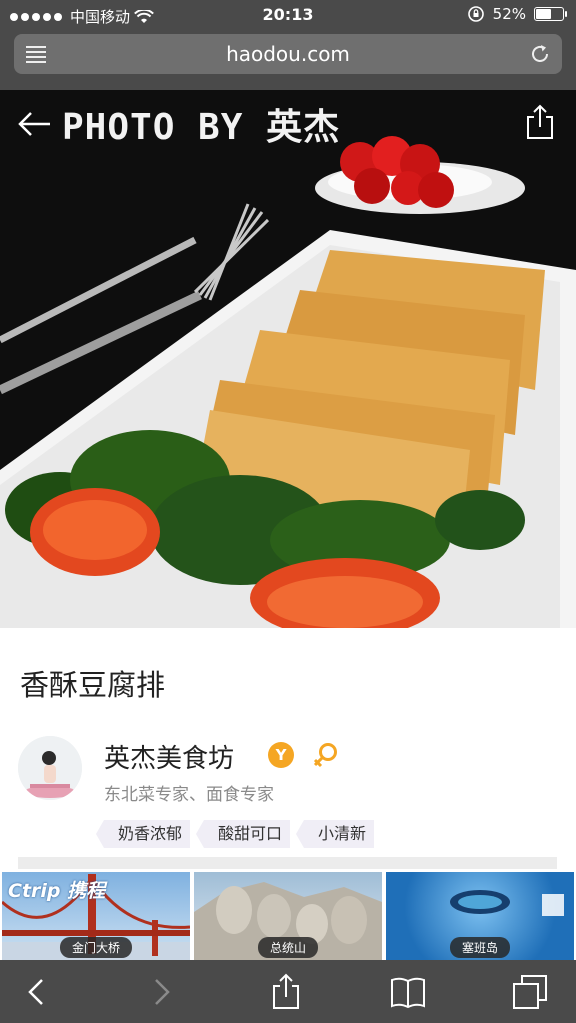 The height and width of the screenshot is (1023, 576). I want to click on ad-caption: 塞班岛, so click(480, 947).